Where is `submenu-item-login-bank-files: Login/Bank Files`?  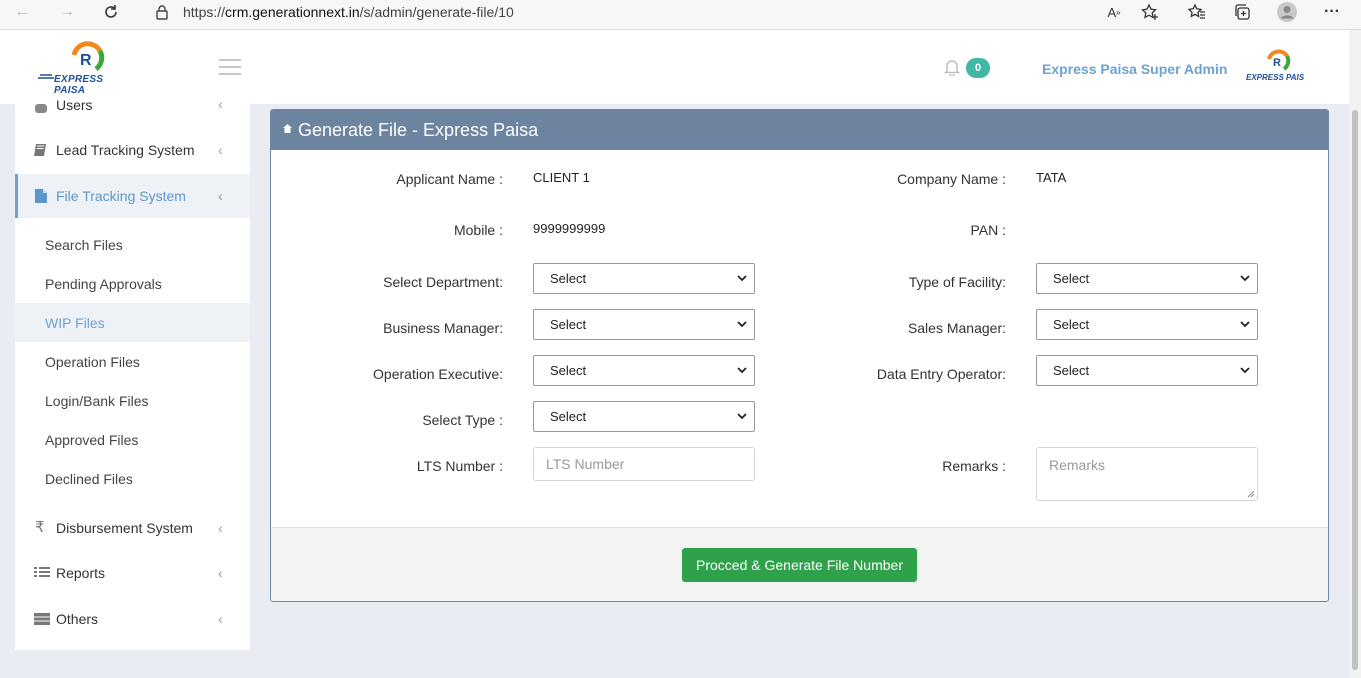
submenu-item-login-bank-files: Login/Bank Files is located at coordinates (132, 400).